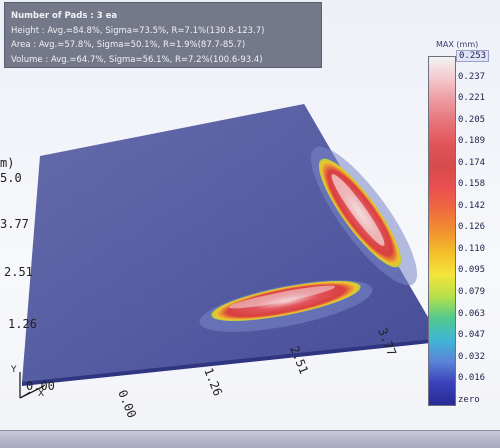  What do you see at coordinates (472, 270) in the screenshot?
I see `colorbar-tick-label: 0.095` at bounding box center [472, 270].